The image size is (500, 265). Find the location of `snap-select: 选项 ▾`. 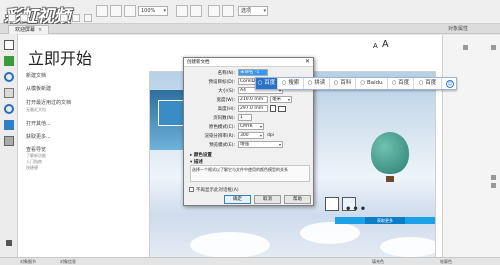

snap-select: 选项 ▾ is located at coordinates (253, 11).